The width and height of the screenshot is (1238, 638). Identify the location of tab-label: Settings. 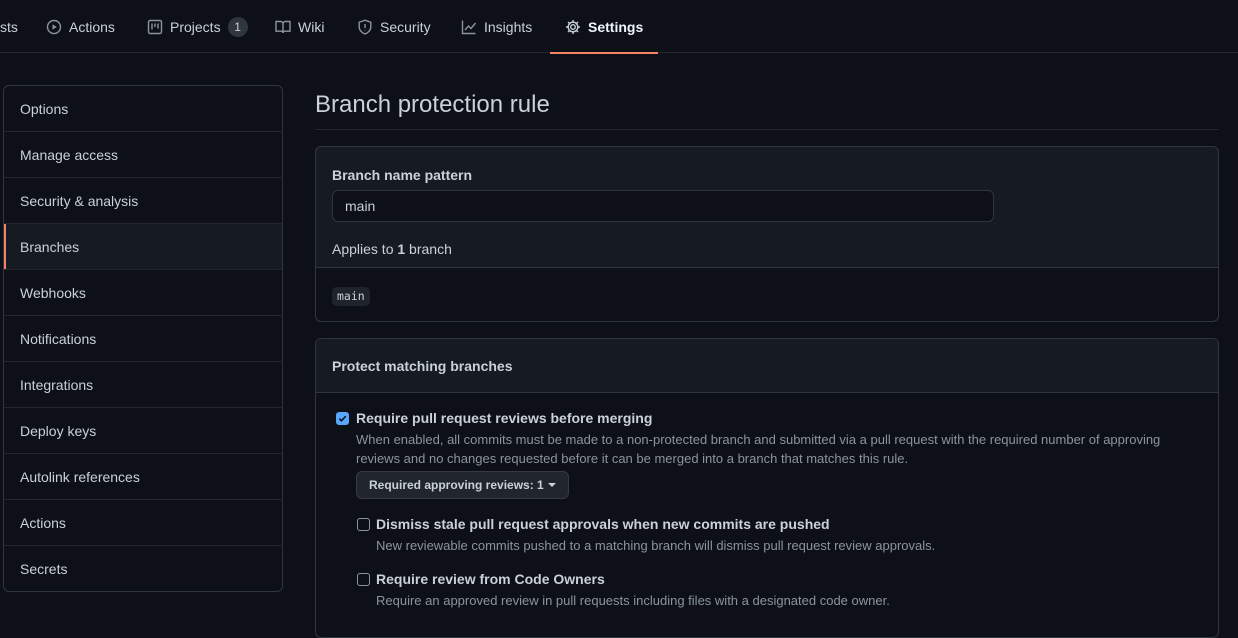
(616, 26).